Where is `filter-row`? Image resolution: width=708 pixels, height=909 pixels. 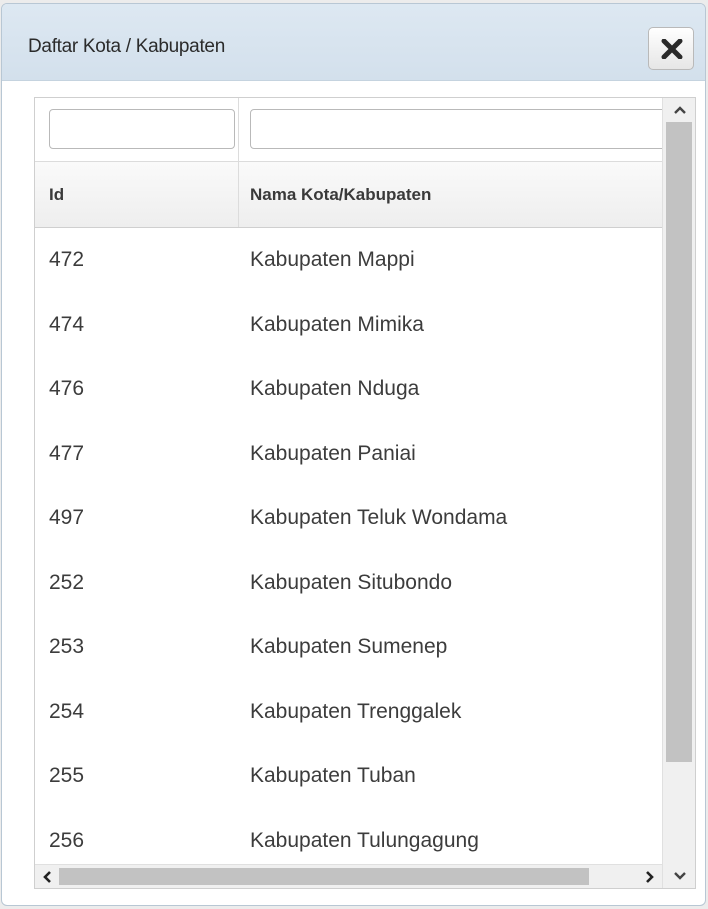
filter-row is located at coordinates (357, 130).